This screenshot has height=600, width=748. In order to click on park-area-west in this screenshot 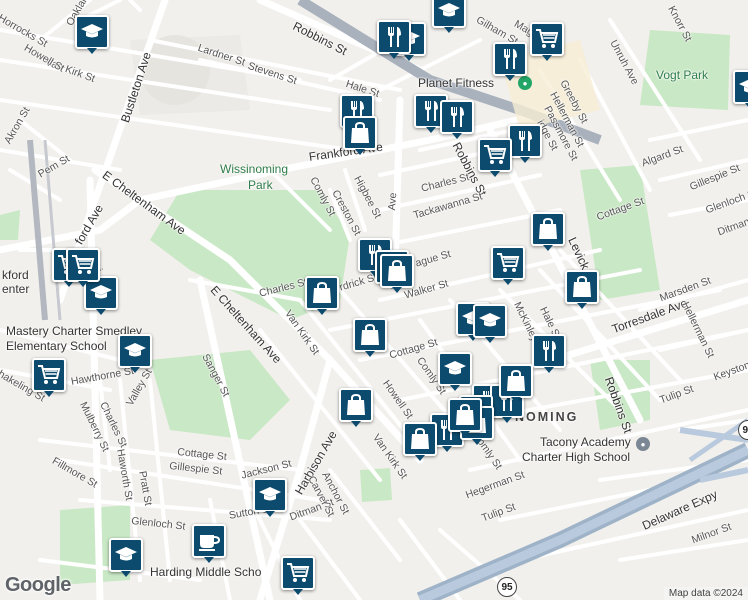, I will do `click(10, 225)`.